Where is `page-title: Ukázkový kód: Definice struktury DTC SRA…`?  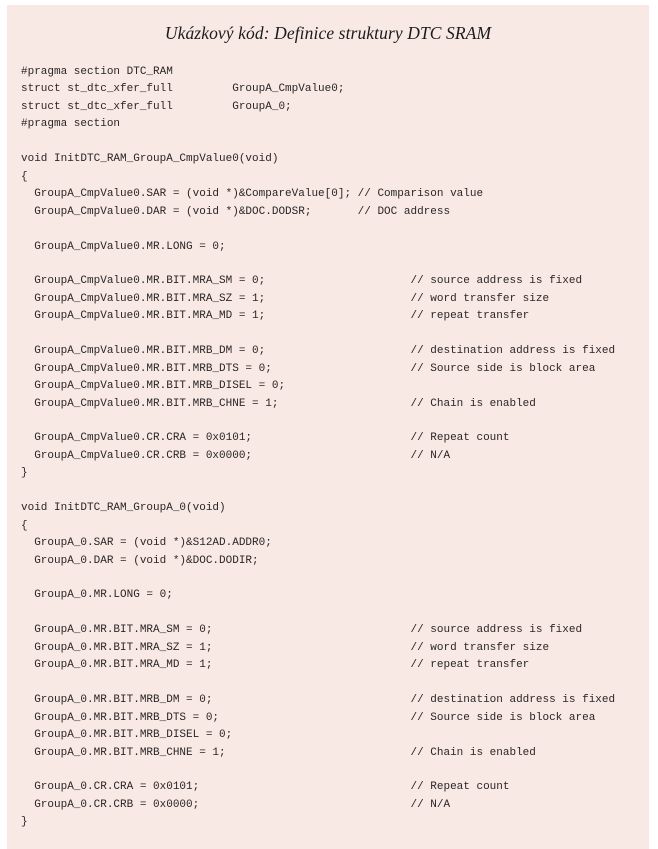 page-title: Ukázkový kód: Definice struktury DTC SRA… is located at coordinates (328, 33).